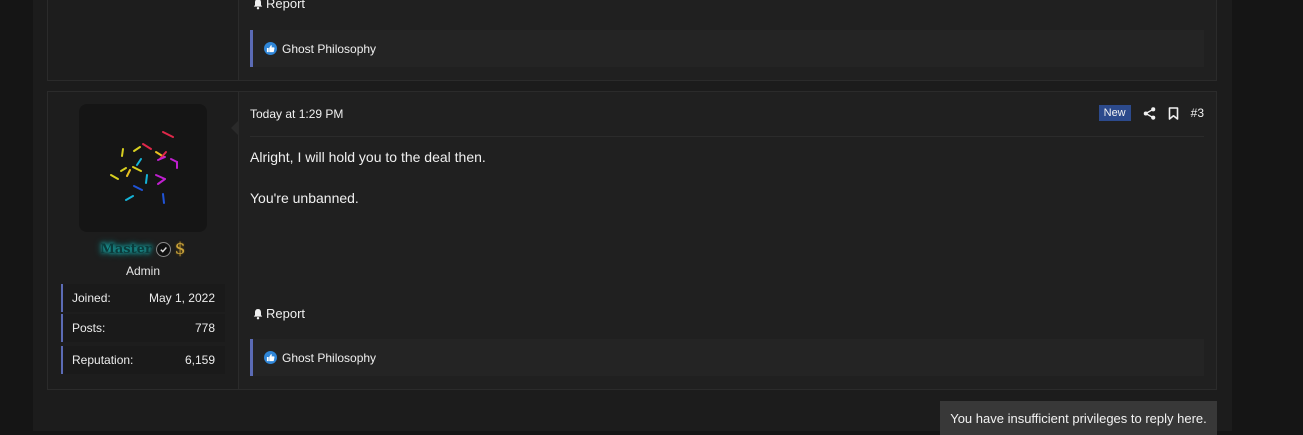 Image resolution: width=1303 pixels, height=435 pixels. What do you see at coordinates (143, 360) in the screenshot?
I see `stat-reputation: Reputation: 6,159` at bounding box center [143, 360].